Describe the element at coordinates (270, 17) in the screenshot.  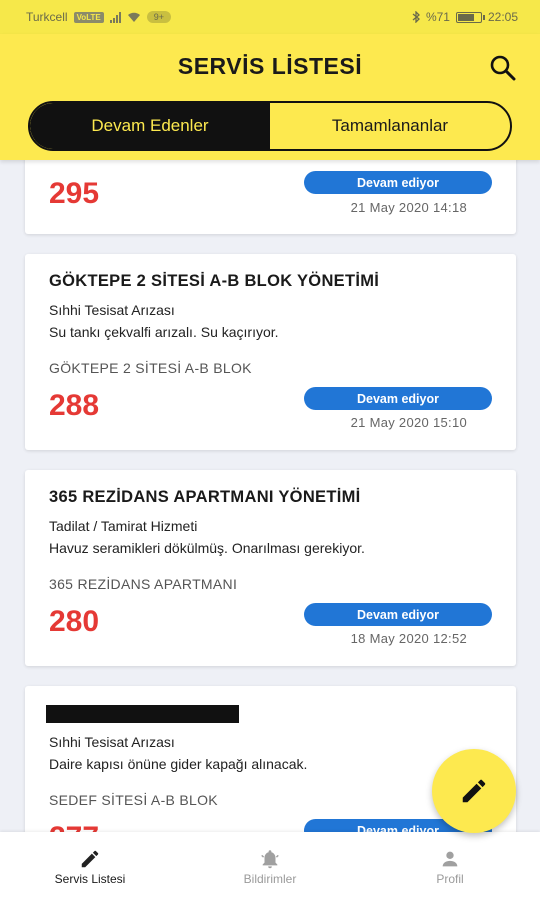
I see `status-bar: Turkcell VoLTE 9+ %71 22:05` at that location.